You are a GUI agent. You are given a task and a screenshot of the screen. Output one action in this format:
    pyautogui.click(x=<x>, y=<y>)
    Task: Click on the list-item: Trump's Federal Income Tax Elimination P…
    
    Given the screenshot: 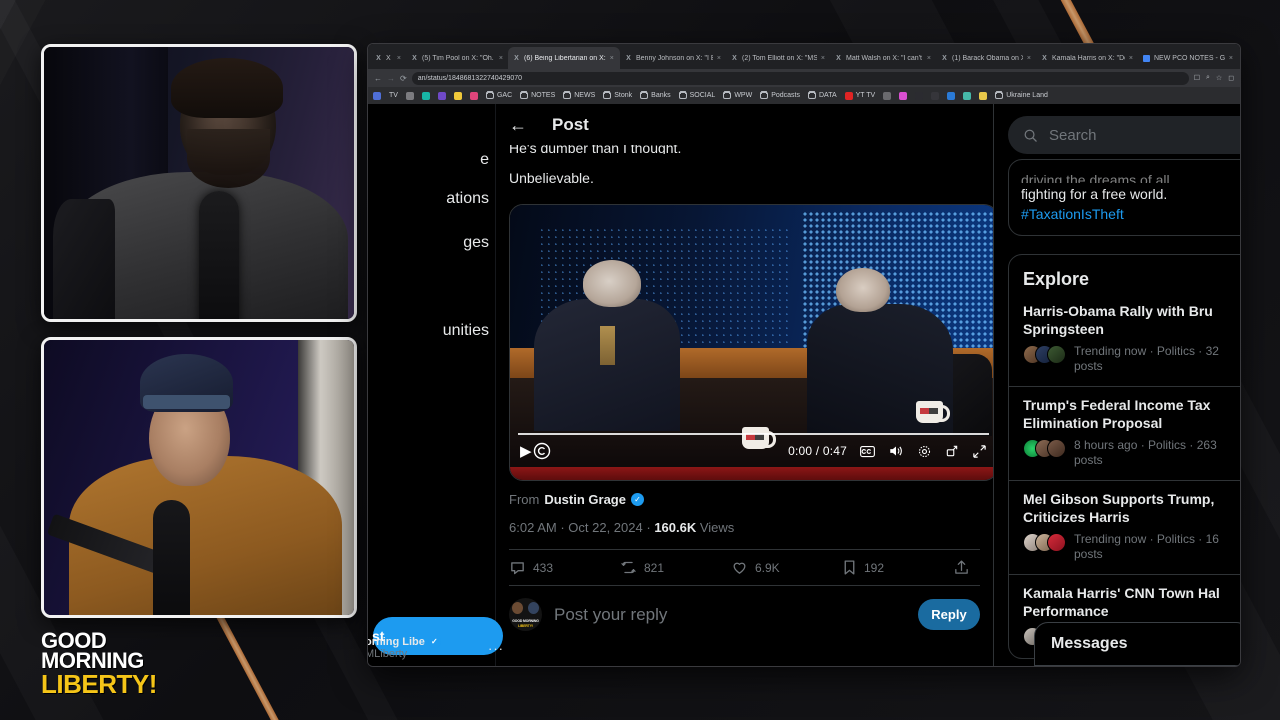 What is the action you would take?
    pyautogui.click(x=1124, y=433)
    